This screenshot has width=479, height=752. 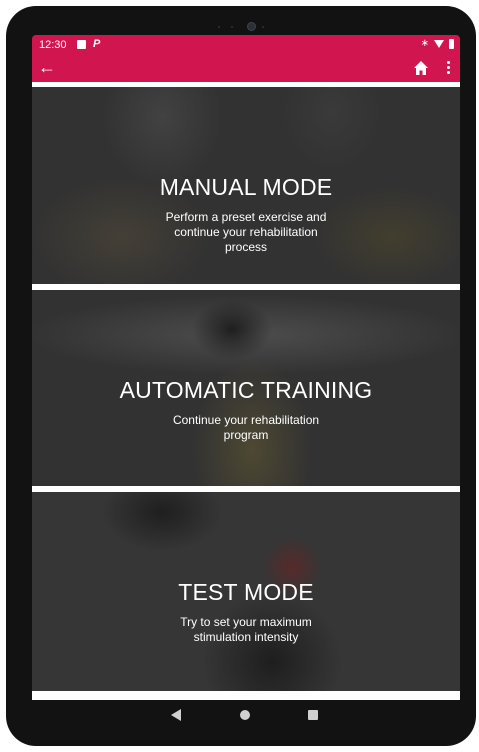 I want to click on front-camera, so click(x=251, y=26).